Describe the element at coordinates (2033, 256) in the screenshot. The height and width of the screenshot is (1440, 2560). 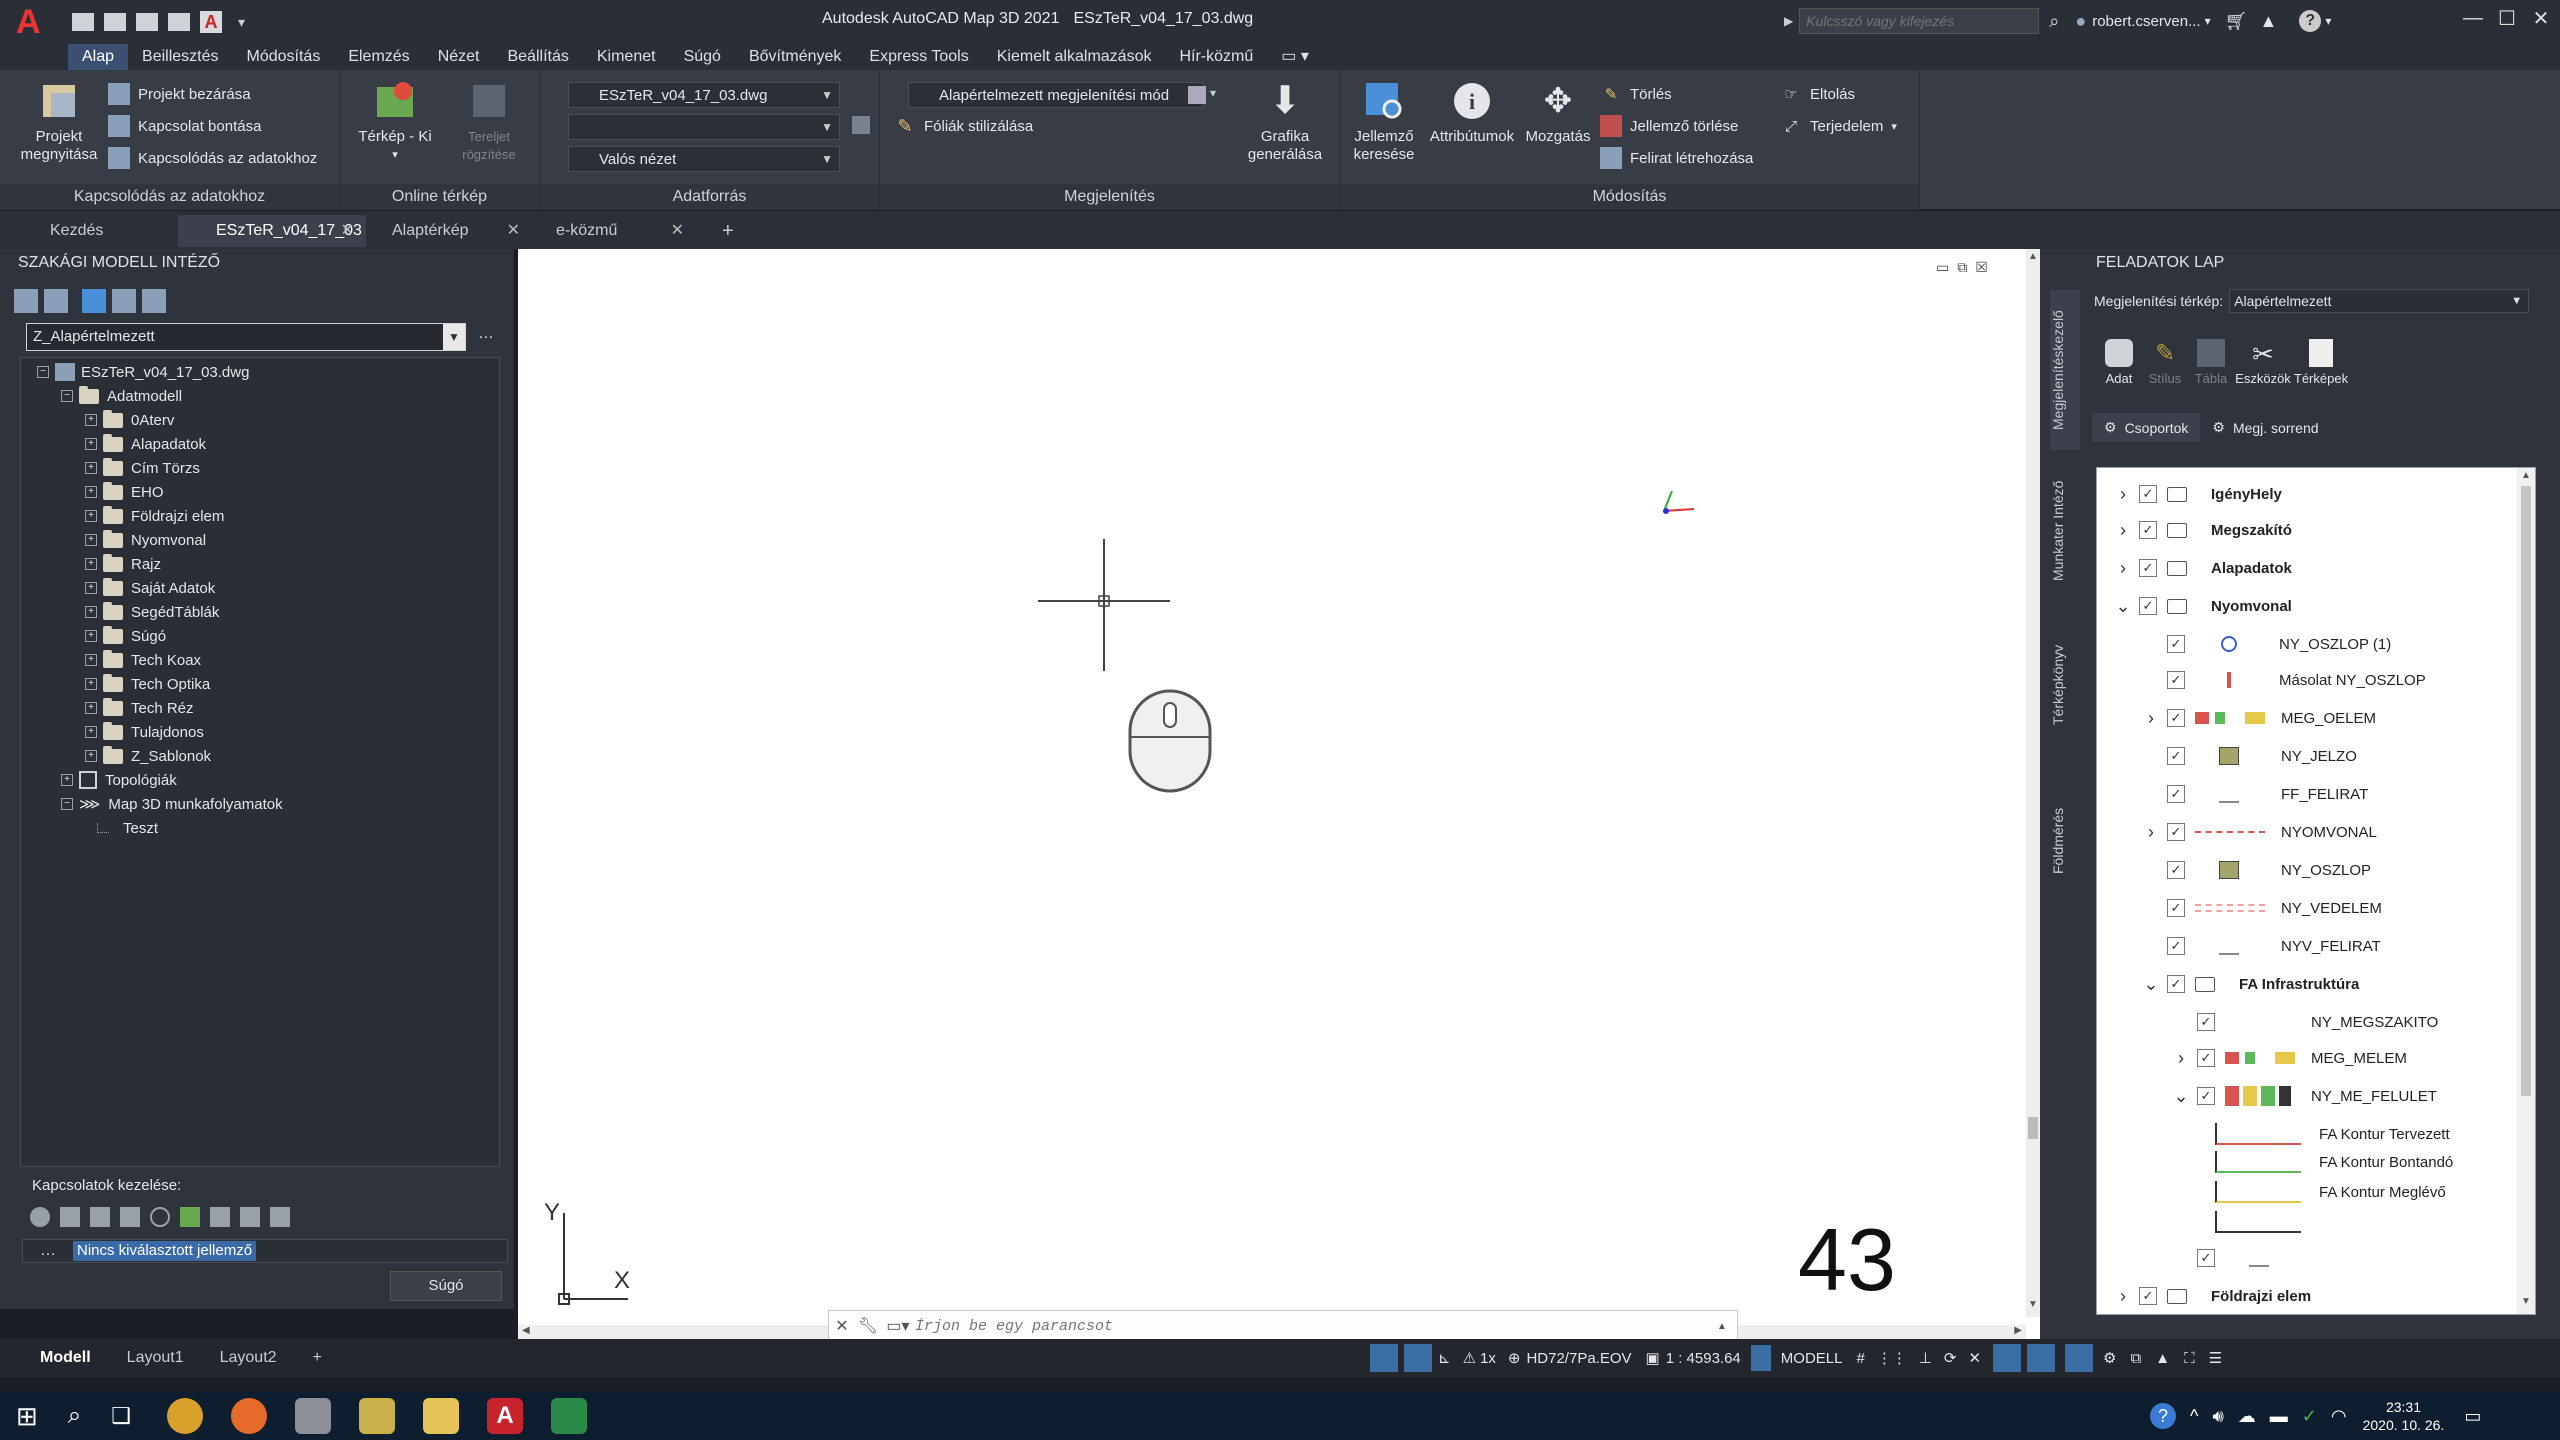
I see `scroll-up-icon: ▲` at that location.